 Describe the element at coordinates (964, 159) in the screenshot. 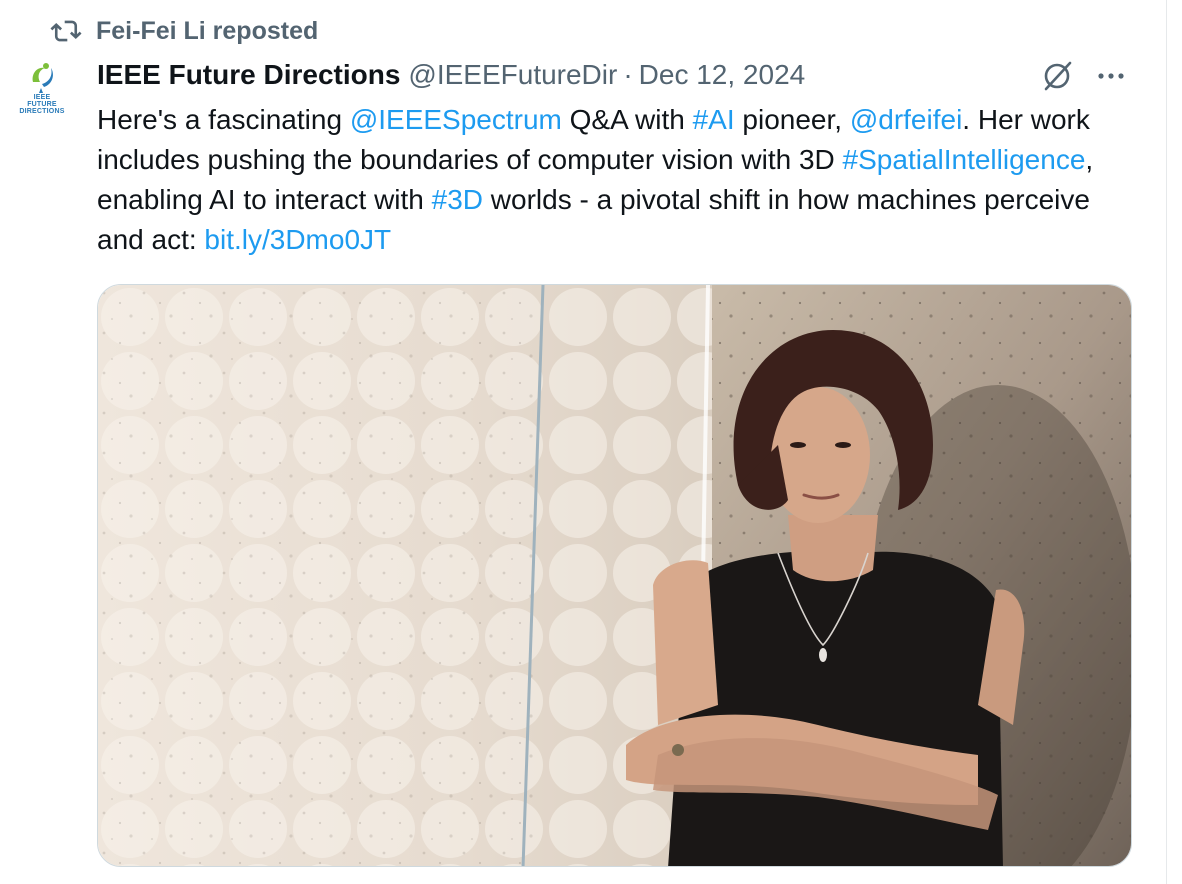

I see `hashtag-link: #SpatialIntelligence` at that location.